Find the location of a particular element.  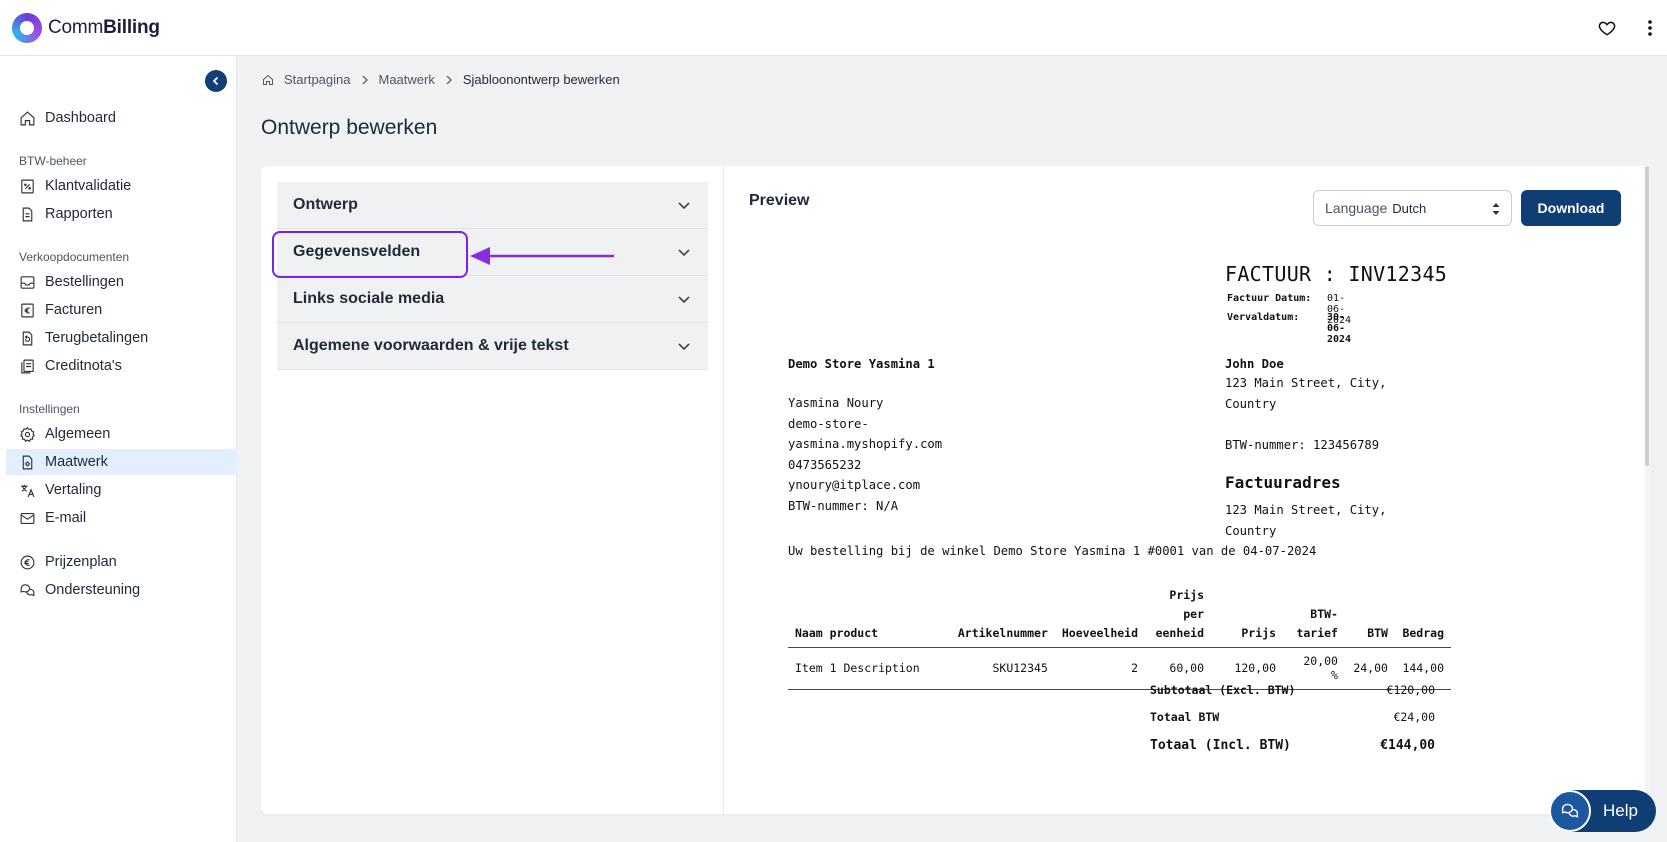

sidebar-item-label: Prijzenplan is located at coordinates (81, 562).